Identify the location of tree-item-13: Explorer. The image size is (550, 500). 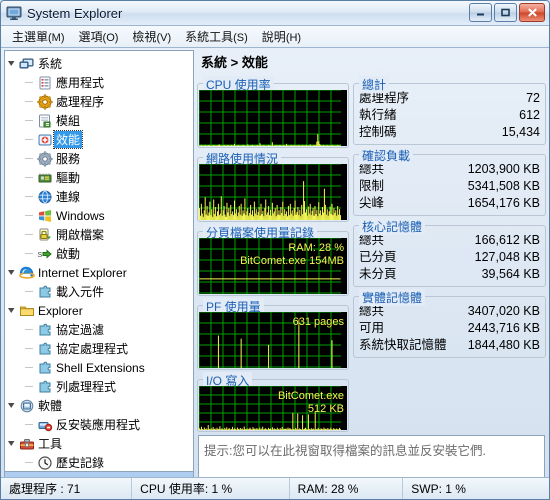
(99, 310).